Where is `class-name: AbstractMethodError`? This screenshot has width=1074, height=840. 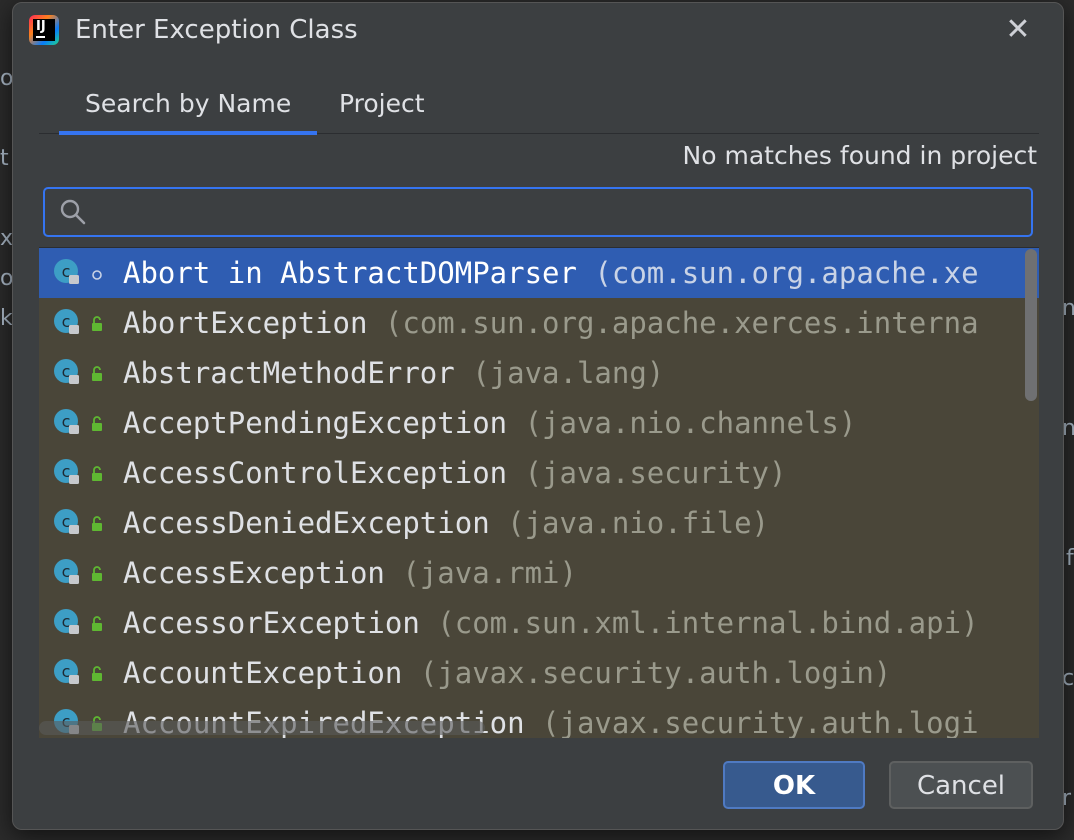
class-name: AbstractMethodError is located at coordinates (289, 373).